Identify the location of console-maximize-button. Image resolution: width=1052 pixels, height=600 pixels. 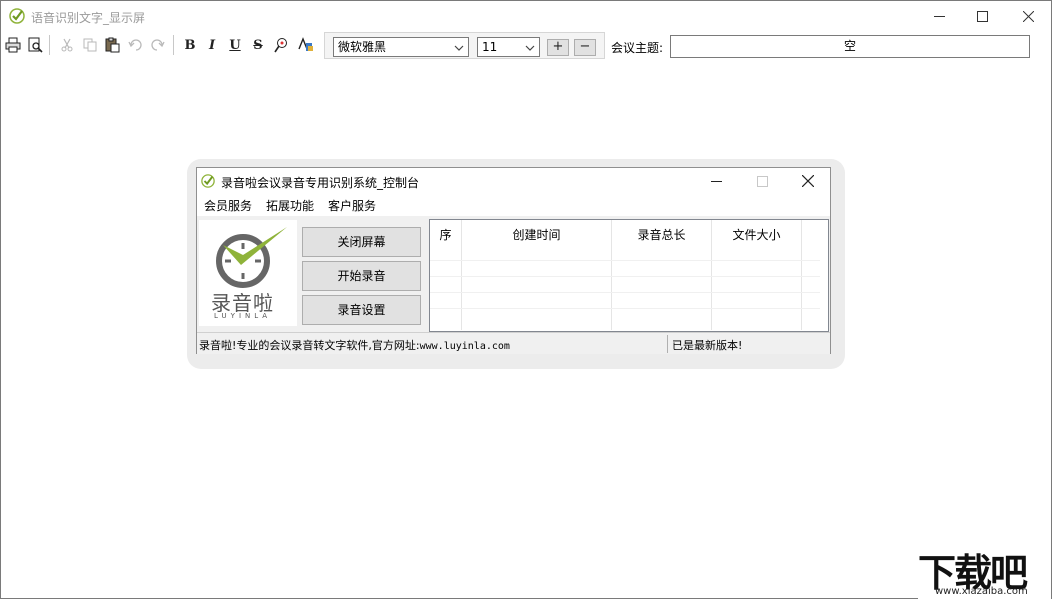
(762, 181).